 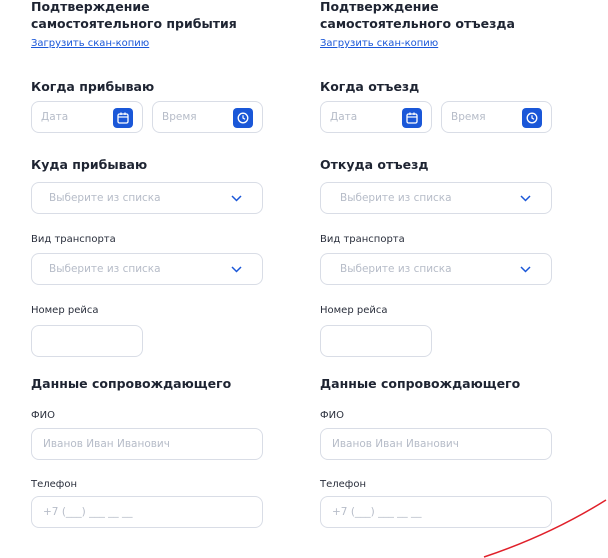 I want to click on departure-transport-select: Выберите из списка, so click(x=436, y=269).